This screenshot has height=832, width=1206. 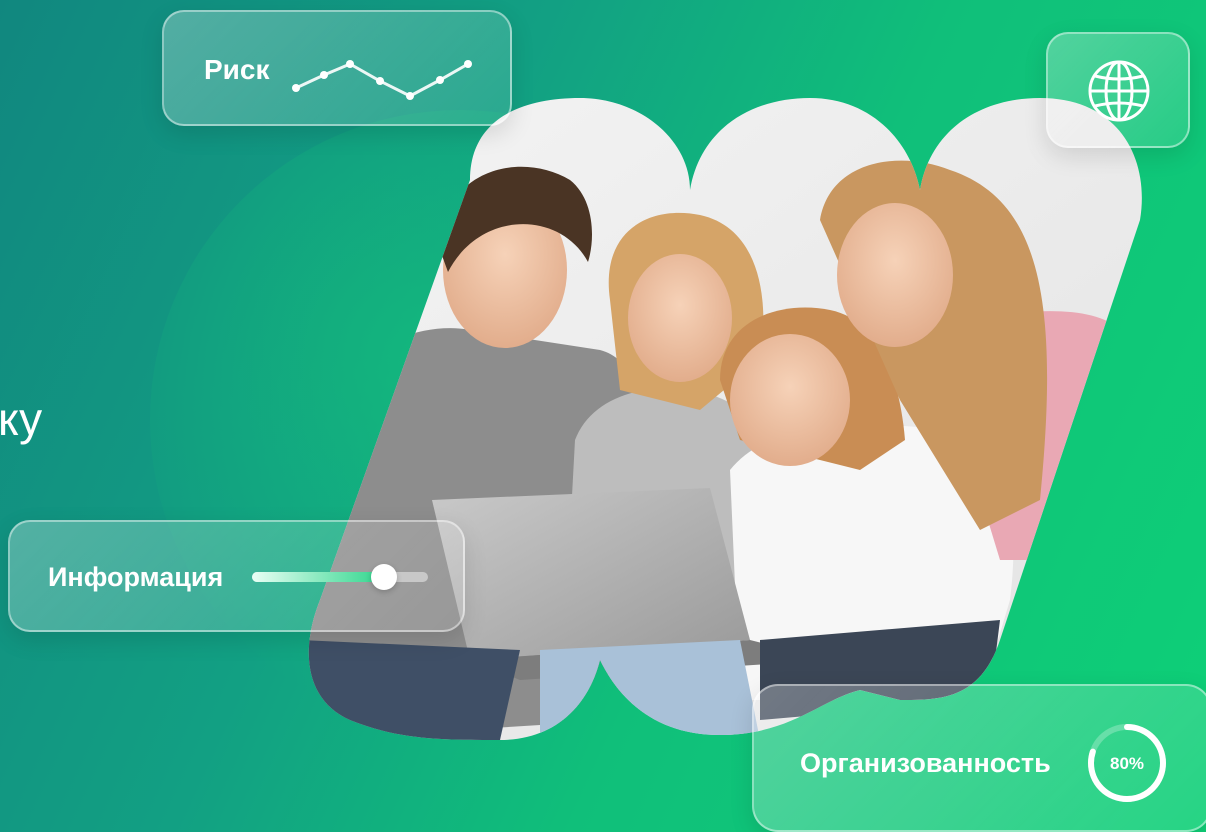 I want to click on organization-card: Организованность 80%, so click(x=979, y=758).